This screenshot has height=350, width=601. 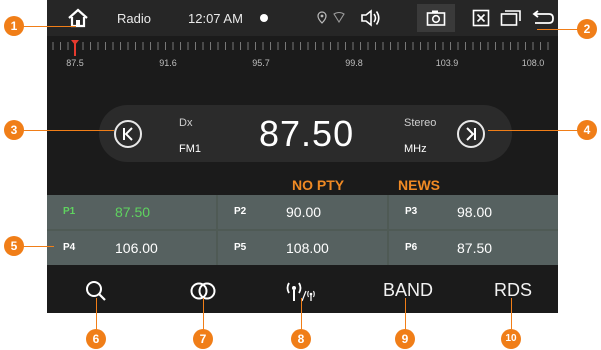 What do you see at coordinates (240, 211) in the screenshot?
I see `preset-number: P2` at bounding box center [240, 211].